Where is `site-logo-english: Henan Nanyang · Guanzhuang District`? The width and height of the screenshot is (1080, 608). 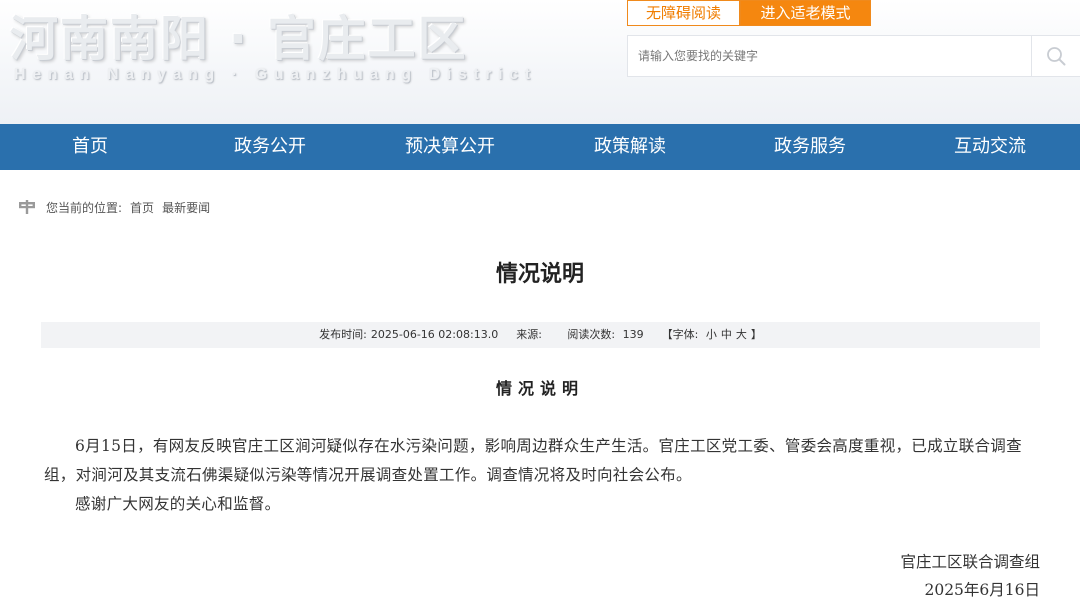
site-logo-english: Henan Nanyang · Guanzhuang District is located at coordinates (275, 74).